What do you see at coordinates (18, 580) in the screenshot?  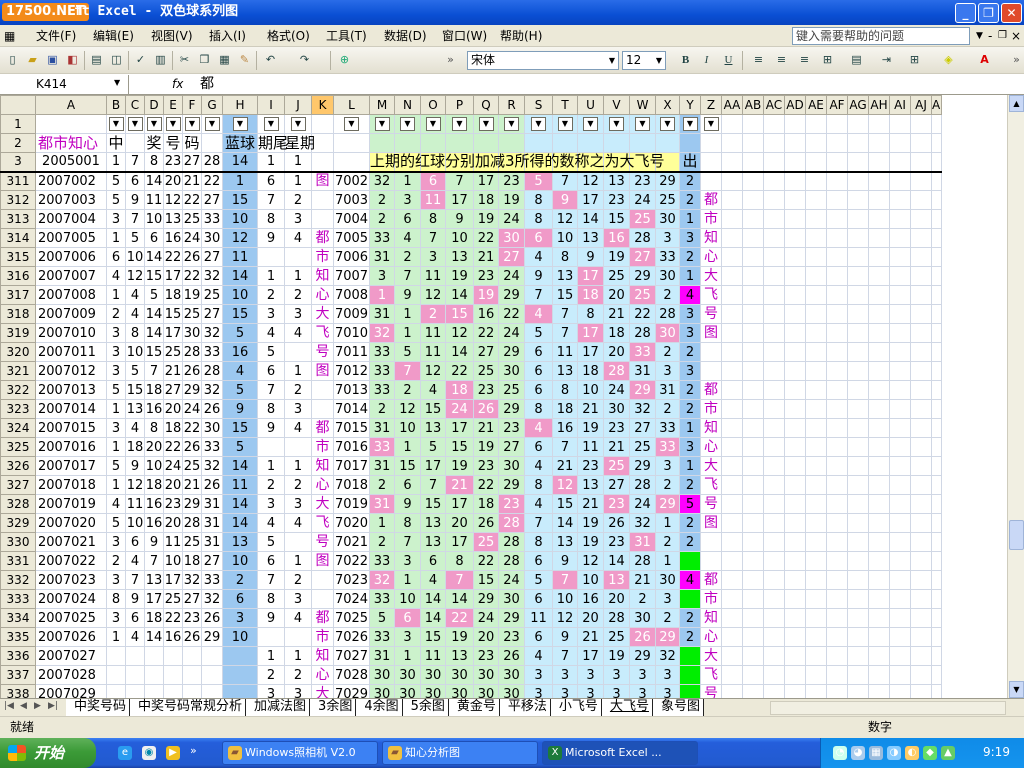 I see `row-header: 332` at bounding box center [18, 580].